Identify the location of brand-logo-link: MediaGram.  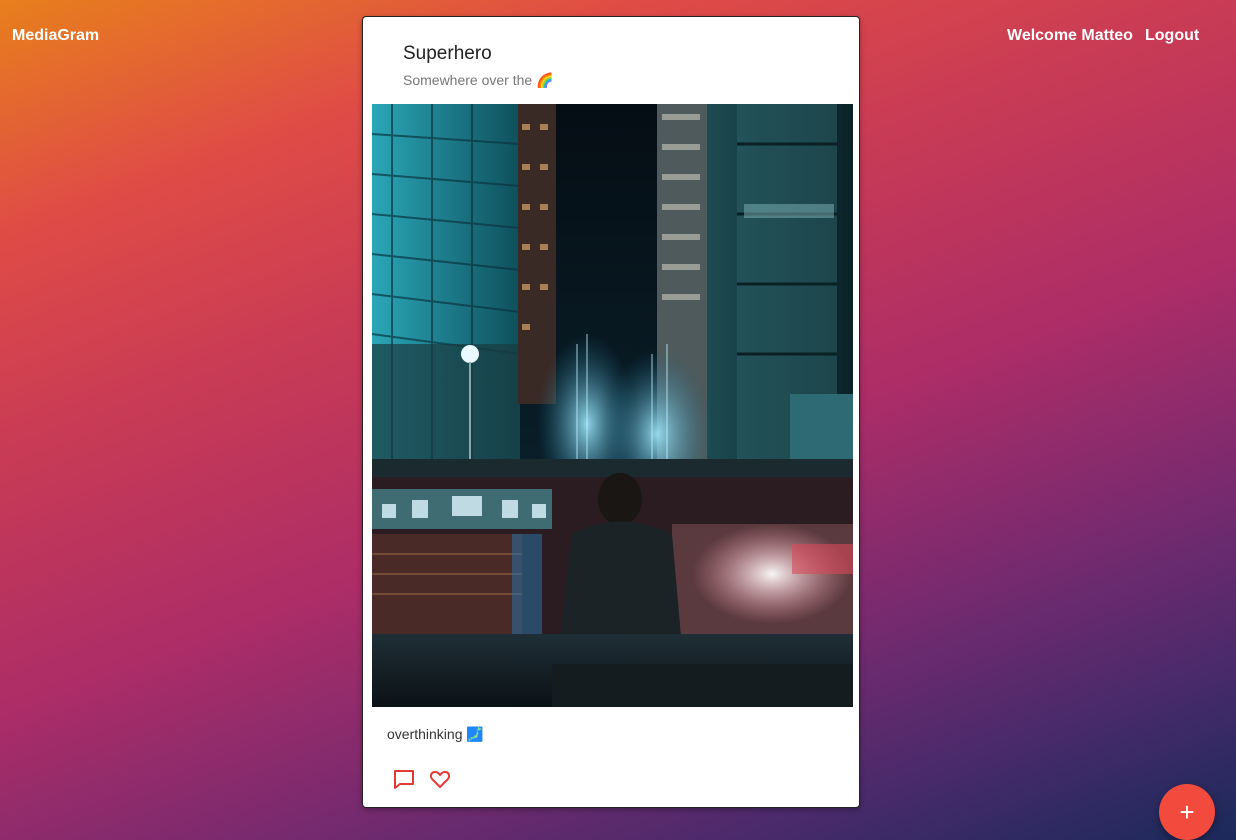
(55, 36).